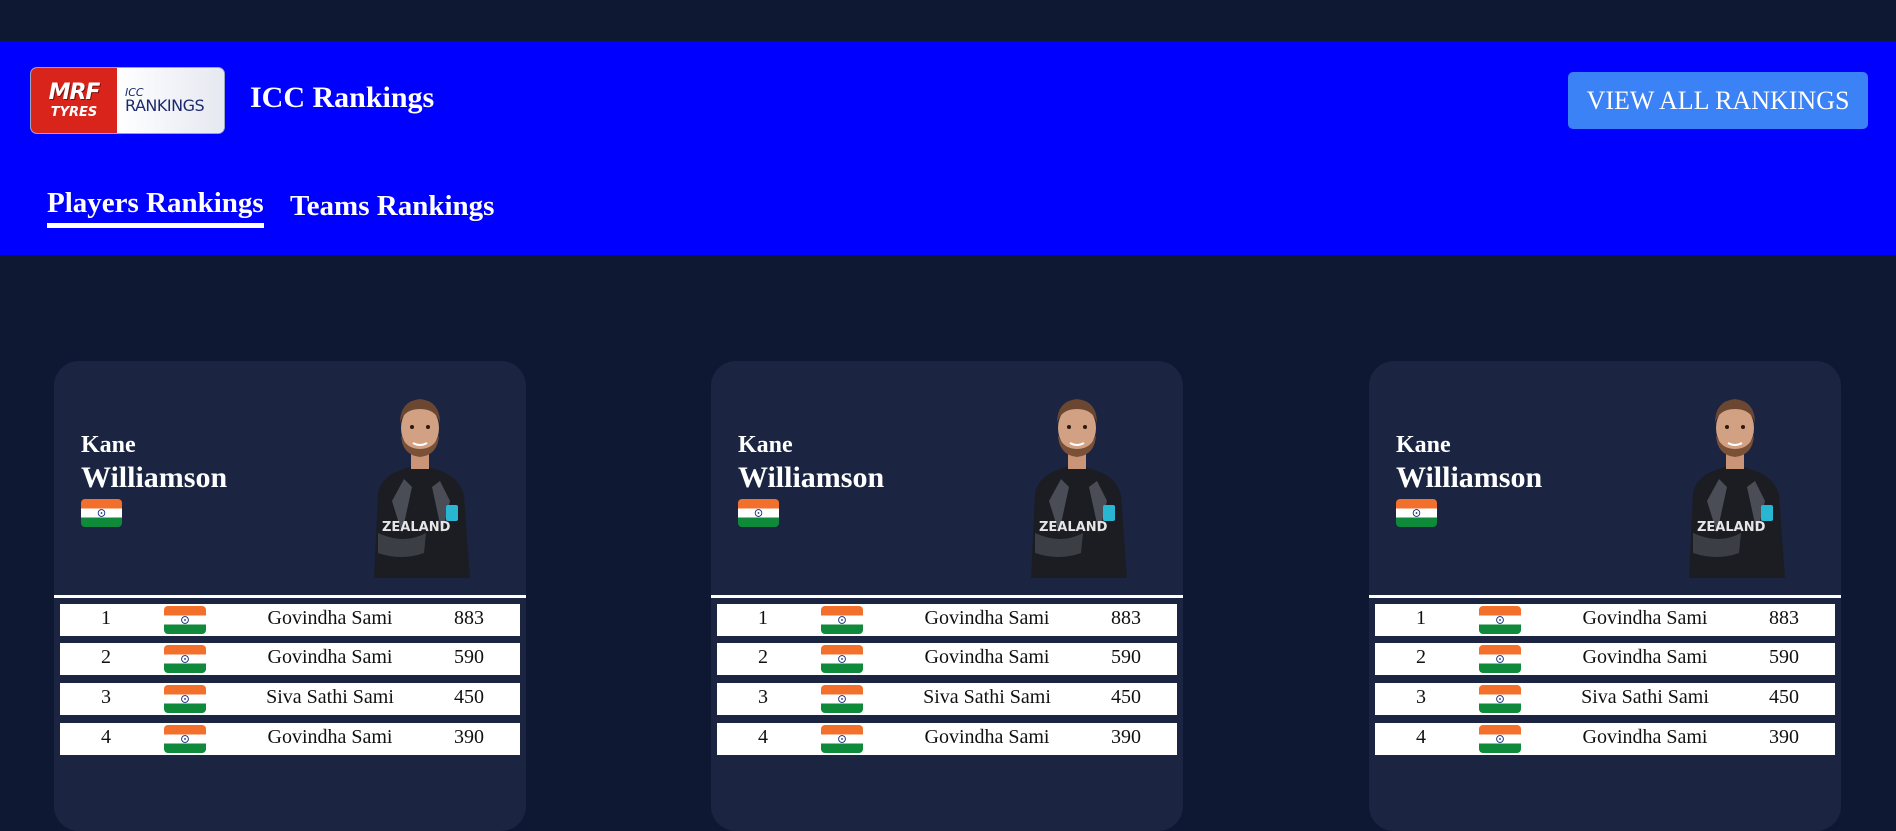 This screenshot has height=831, width=1896. Describe the element at coordinates (165, 105) in the screenshot. I see `logo-rankings-text: RANKINGS` at that location.